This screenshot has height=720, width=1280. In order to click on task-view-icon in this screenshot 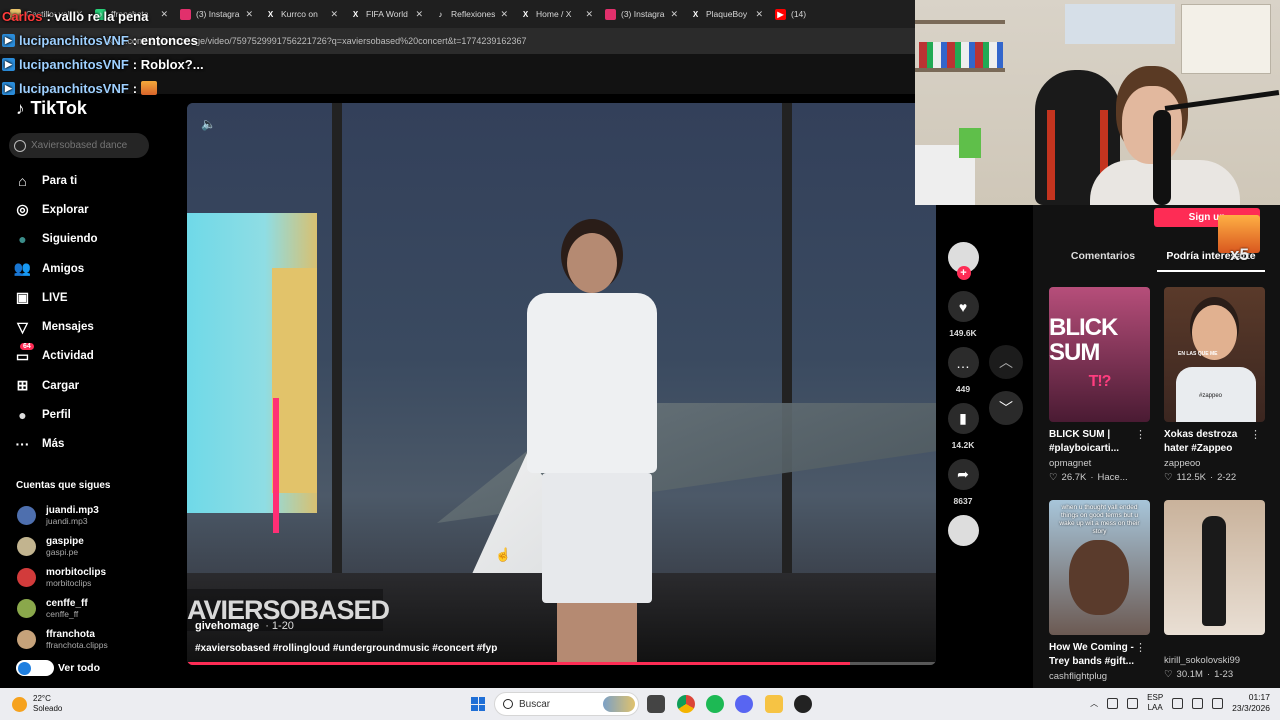, I will do `click(656, 704)`.